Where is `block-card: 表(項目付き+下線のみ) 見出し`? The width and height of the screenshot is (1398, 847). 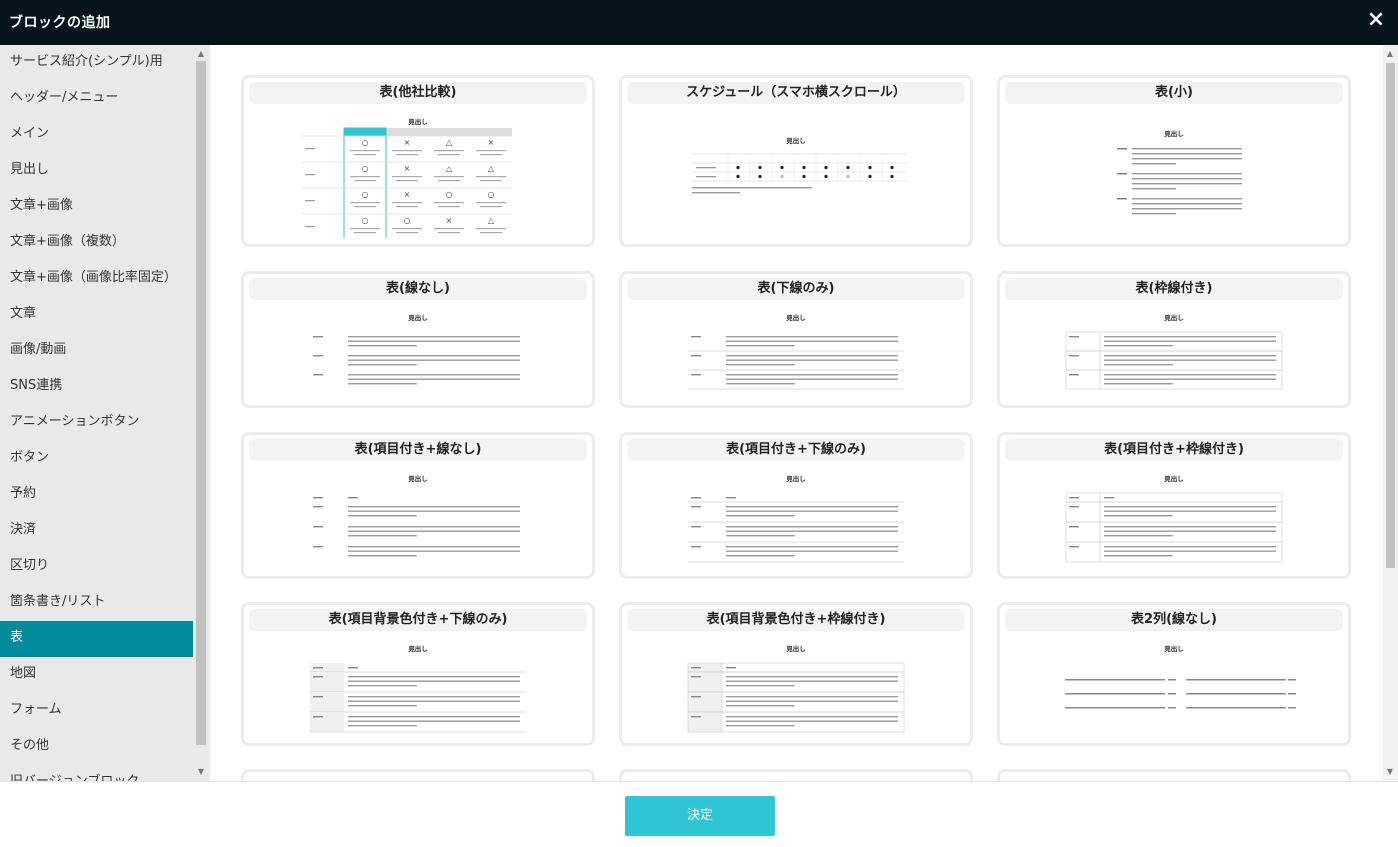 block-card: 表(項目付き+下線のみ) 見出し is located at coordinates (796, 505).